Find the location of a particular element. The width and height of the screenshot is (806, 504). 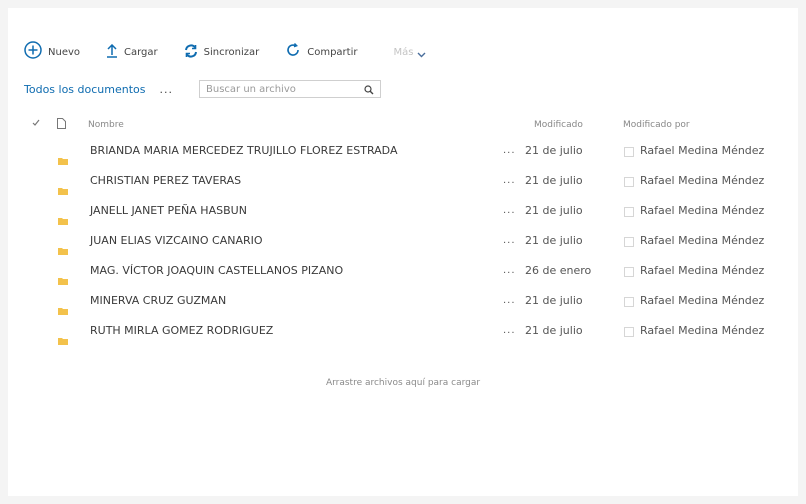

folder-name-link: MAG. VÍCTOR JOAQUIN CASTELLANOS PIZANO is located at coordinates (216, 270).